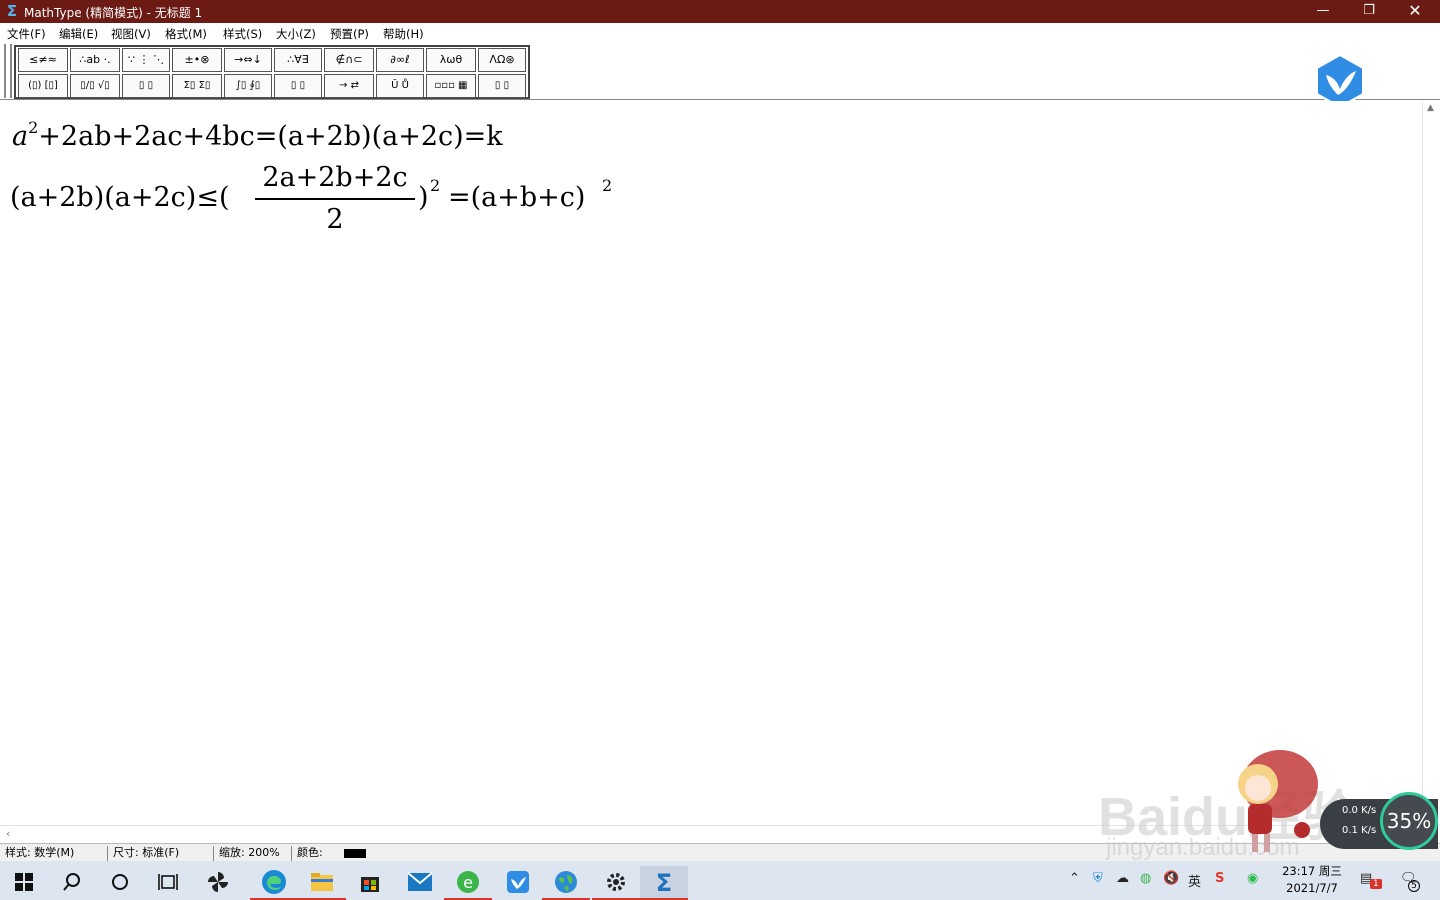 This screenshot has height=900, width=1440. Describe the element at coordinates (403, 34) in the screenshot. I see `menu-help: 帮助(H)` at that location.